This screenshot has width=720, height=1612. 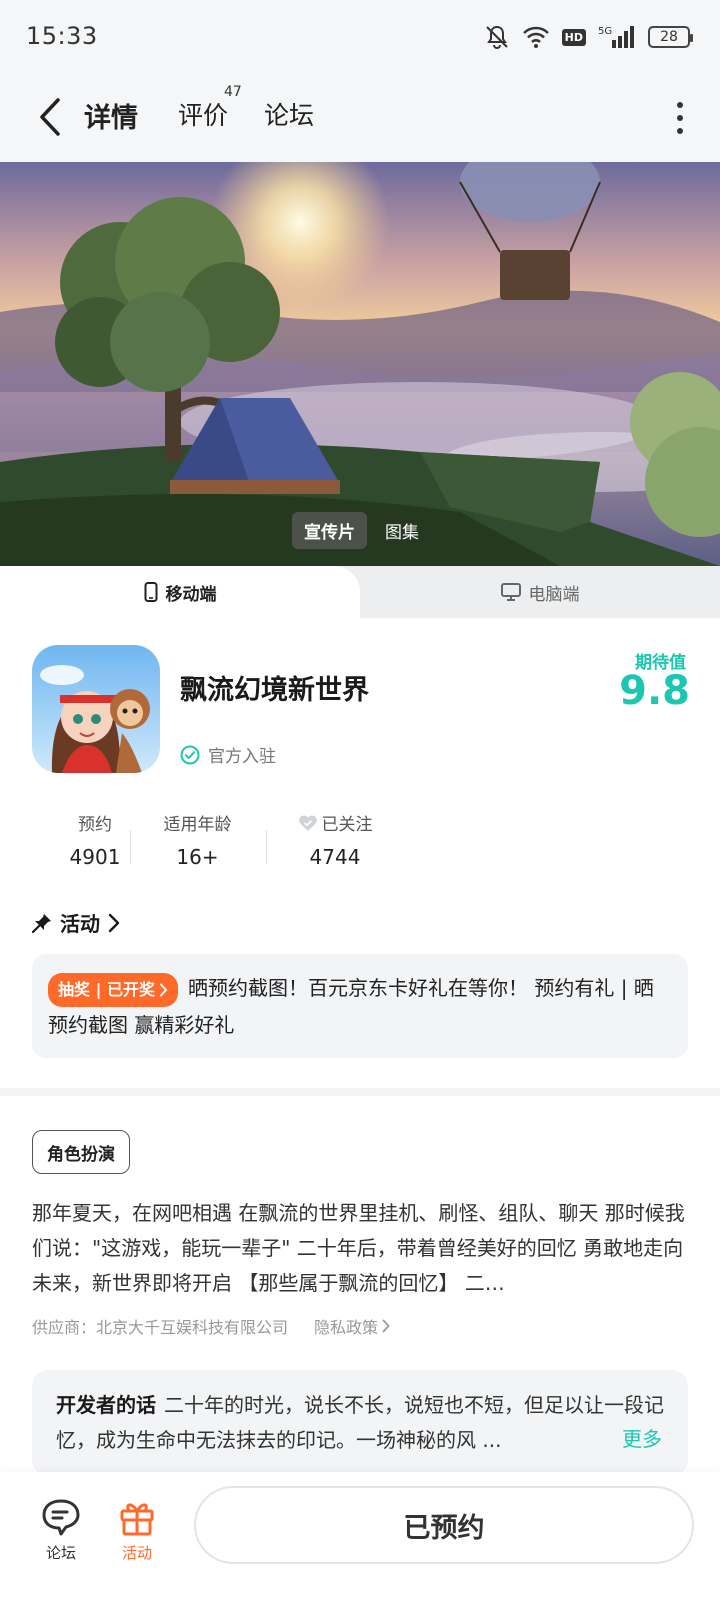 I want to click on platform-tabs: 移动端 电脑端, so click(x=360, y=592).